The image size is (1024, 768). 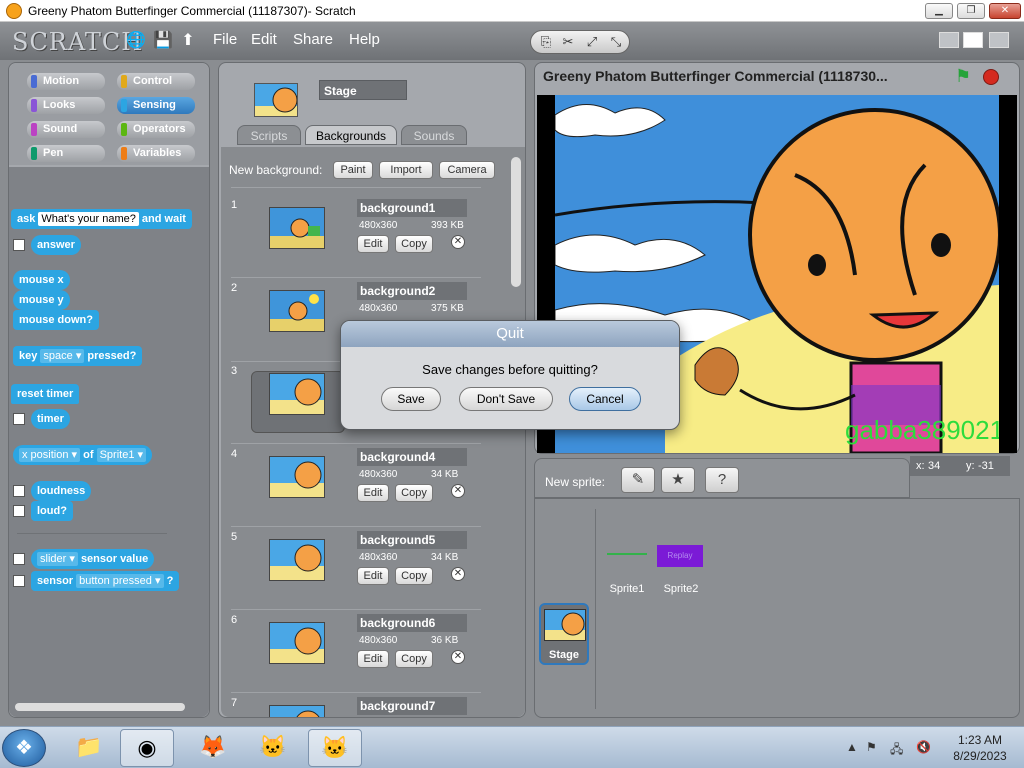 What do you see at coordinates (313, 39) in the screenshot?
I see `menu-share: Share` at bounding box center [313, 39].